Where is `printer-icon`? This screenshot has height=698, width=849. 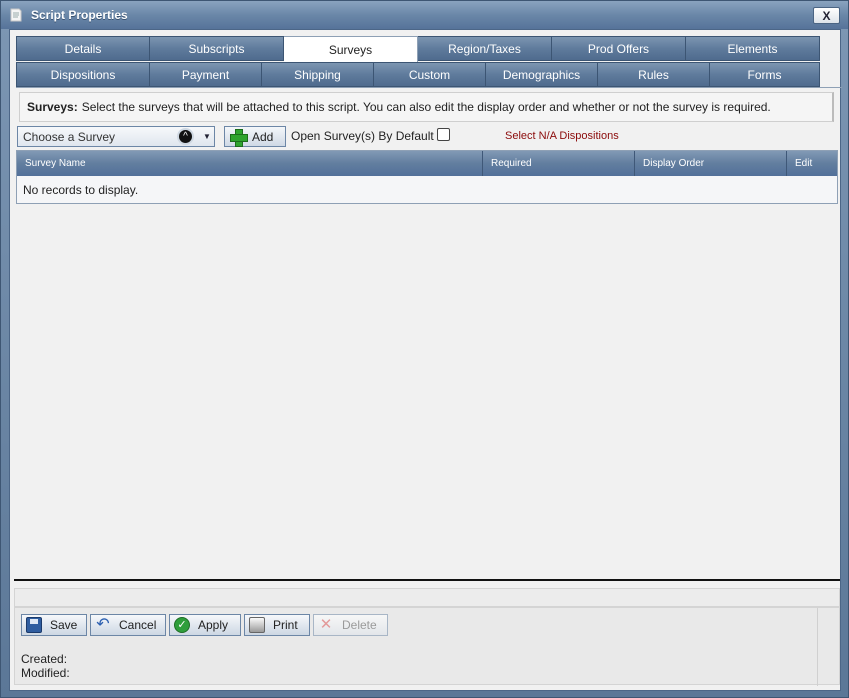 printer-icon is located at coordinates (257, 625).